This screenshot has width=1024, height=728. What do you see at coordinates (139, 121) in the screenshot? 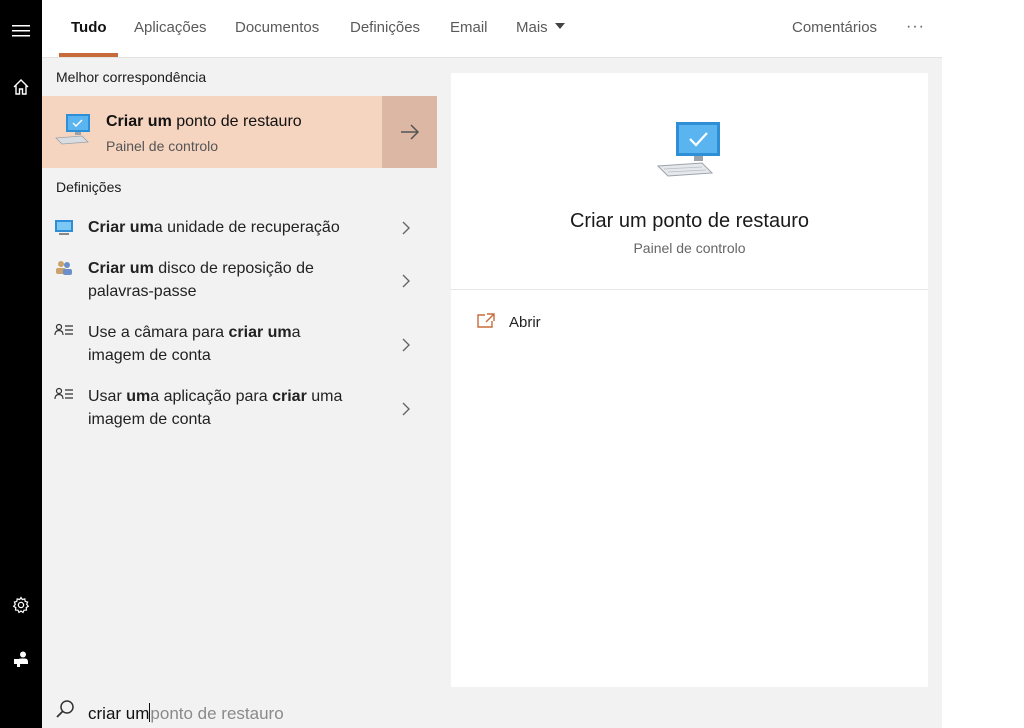
I see `best-match-title-bold: Criar um` at bounding box center [139, 121].